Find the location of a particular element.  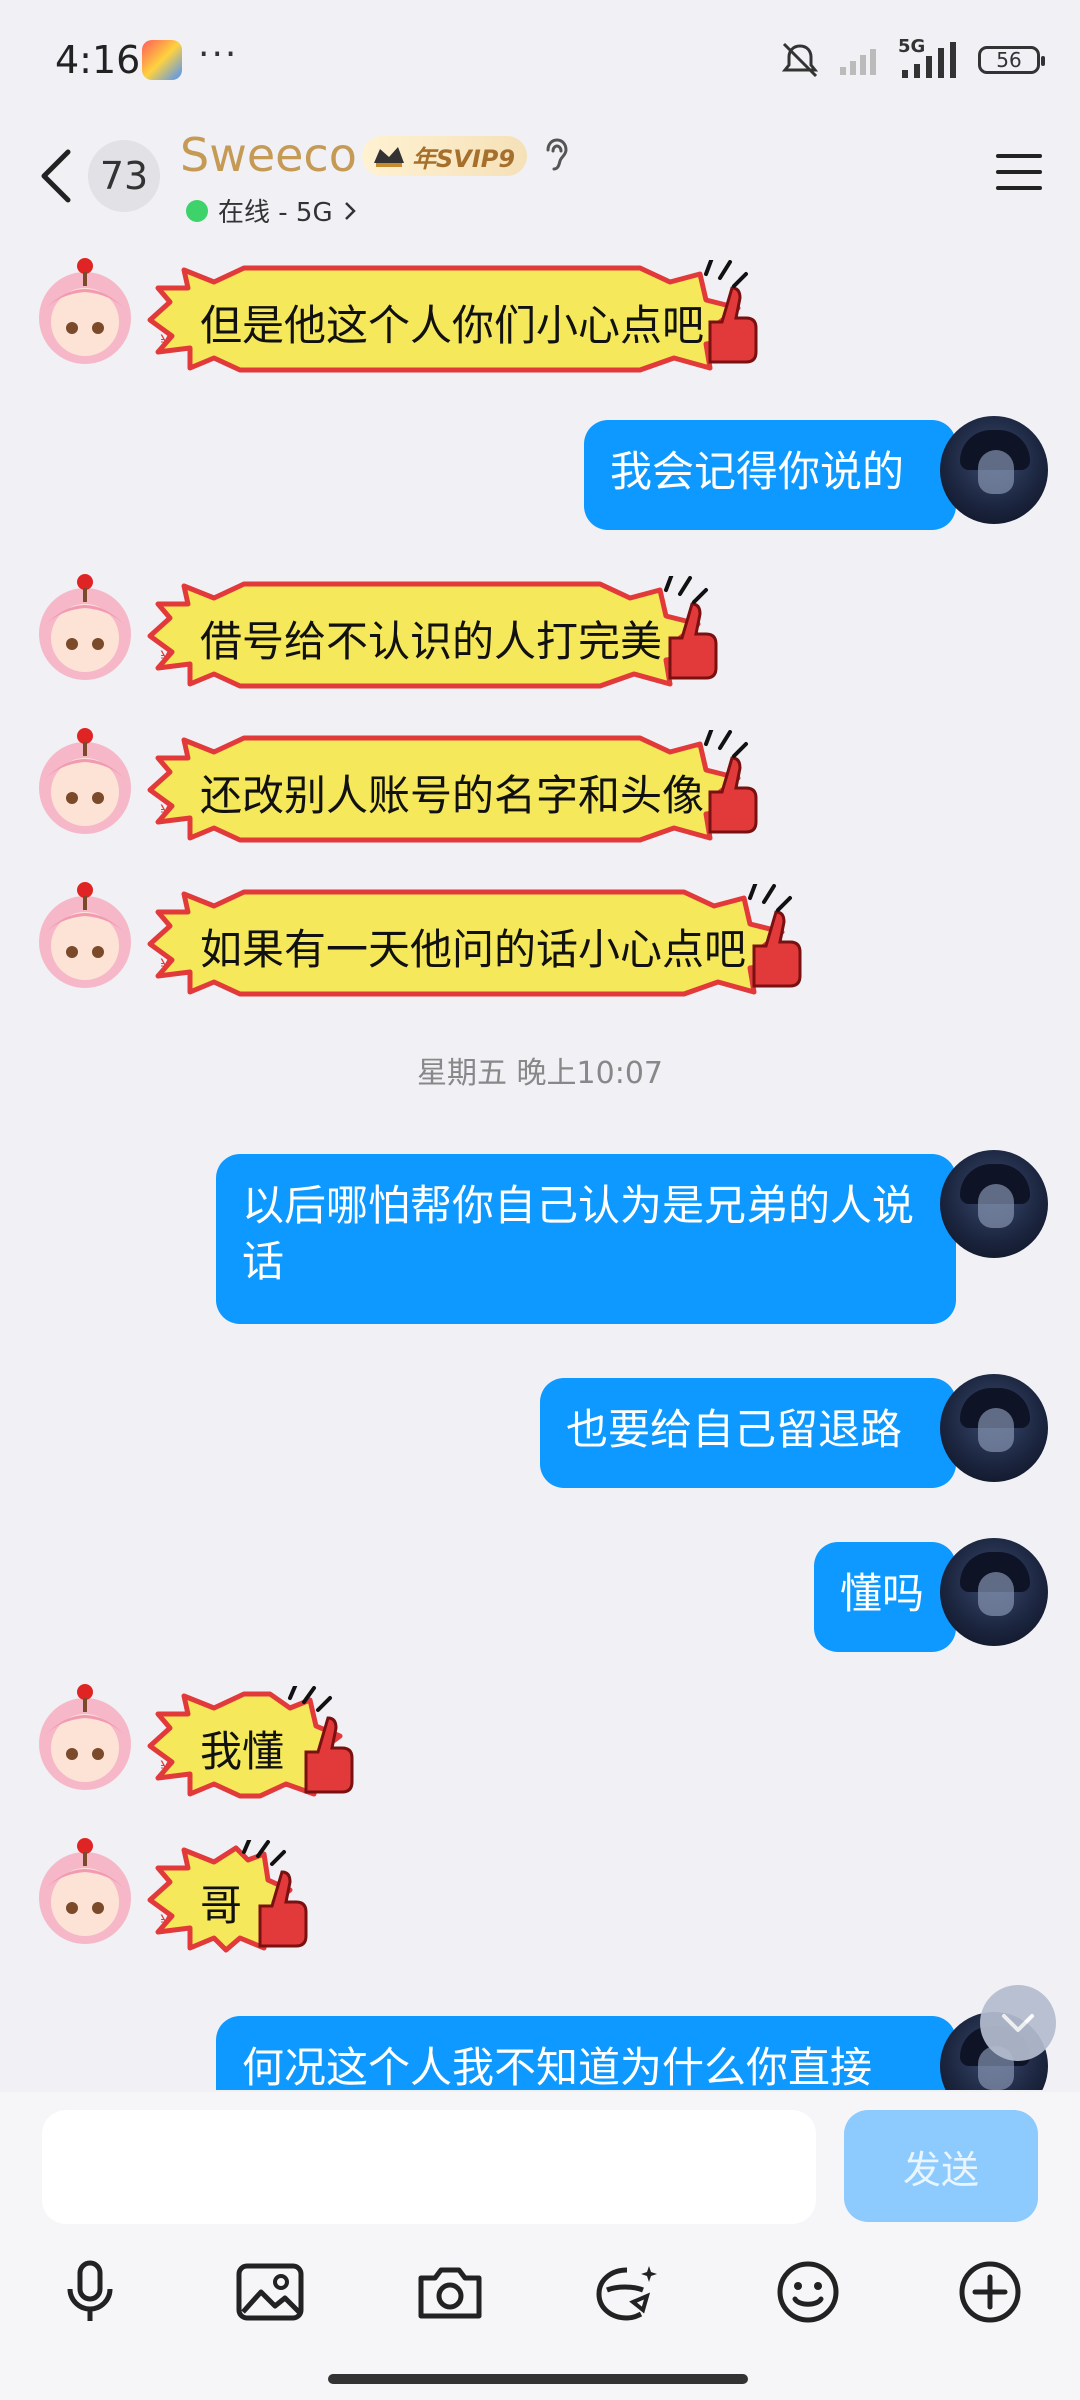

sticker-button is located at coordinates (628, 2292).